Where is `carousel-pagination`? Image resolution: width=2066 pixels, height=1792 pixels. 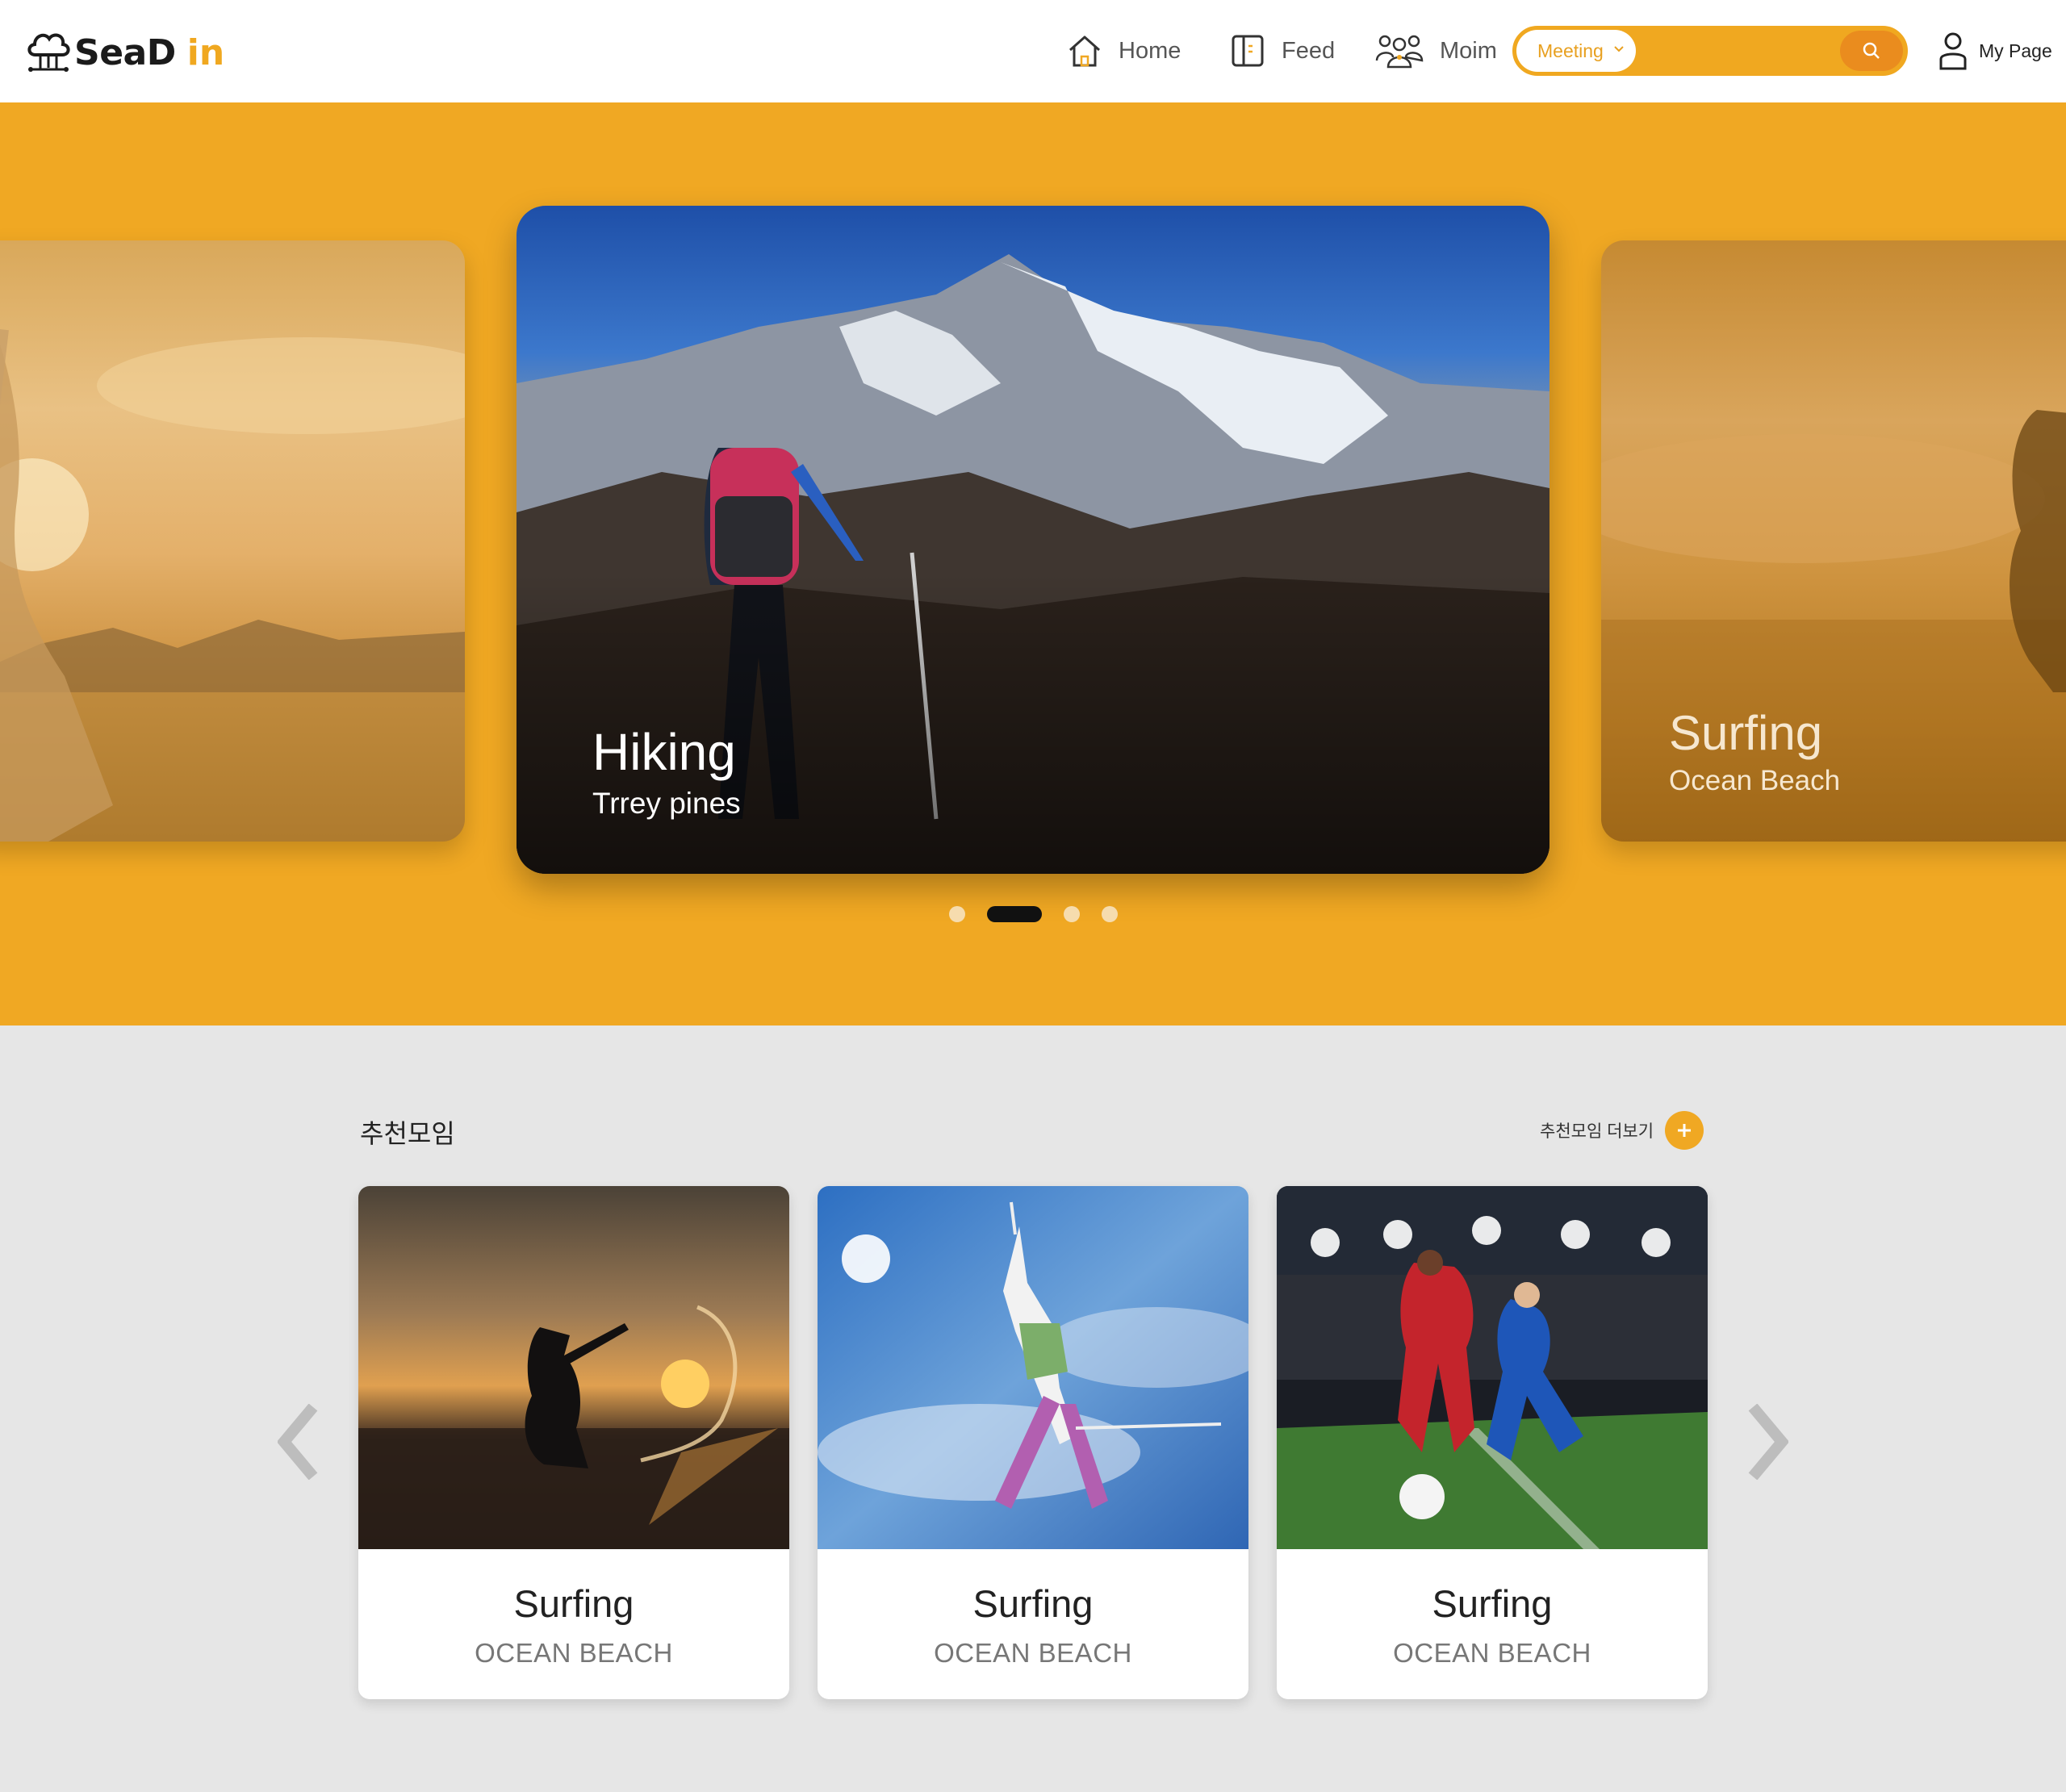
carousel-pagination is located at coordinates (1044, 914).